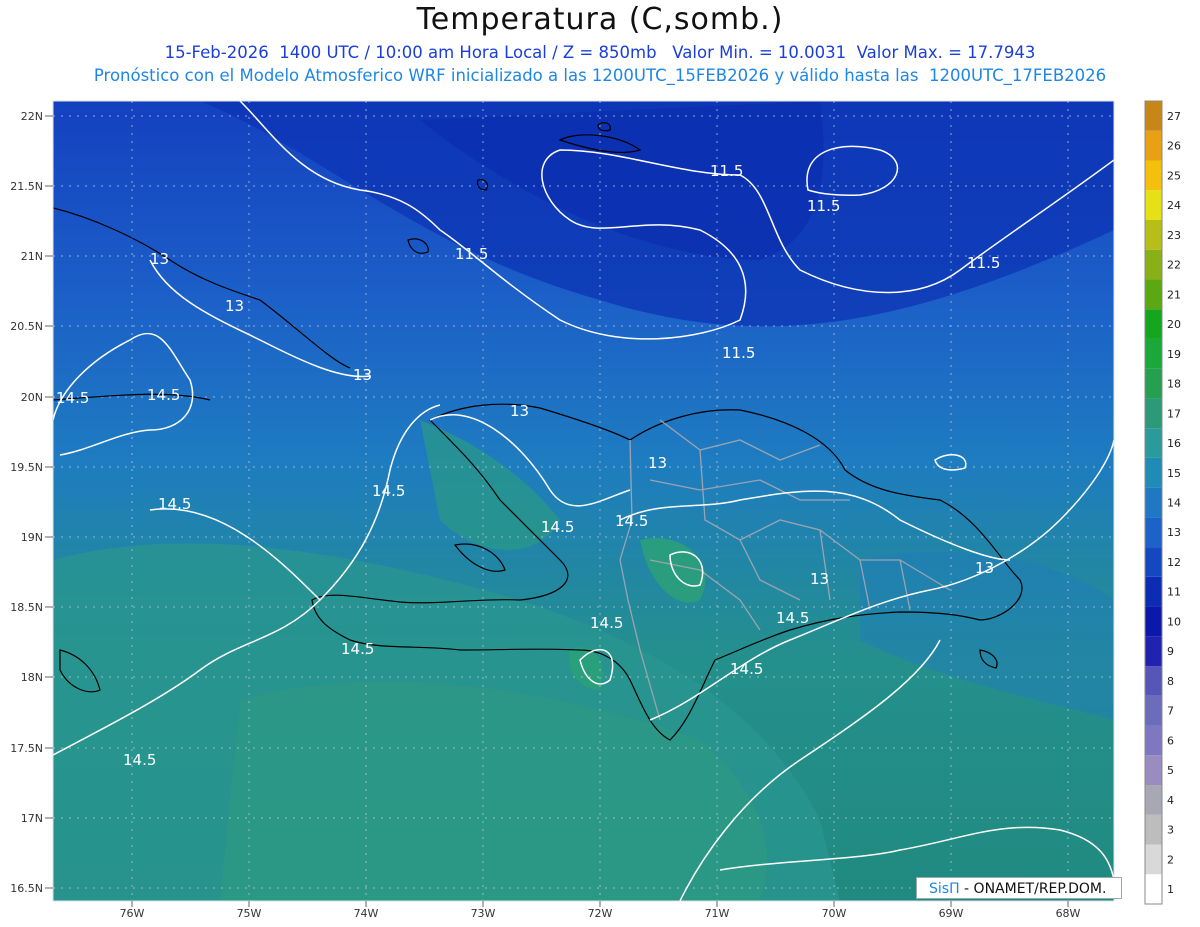 The image size is (1200, 927). Describe the element at coordinates (249, 913) in the screenshot. I see `lon-label: 75W` at that location.